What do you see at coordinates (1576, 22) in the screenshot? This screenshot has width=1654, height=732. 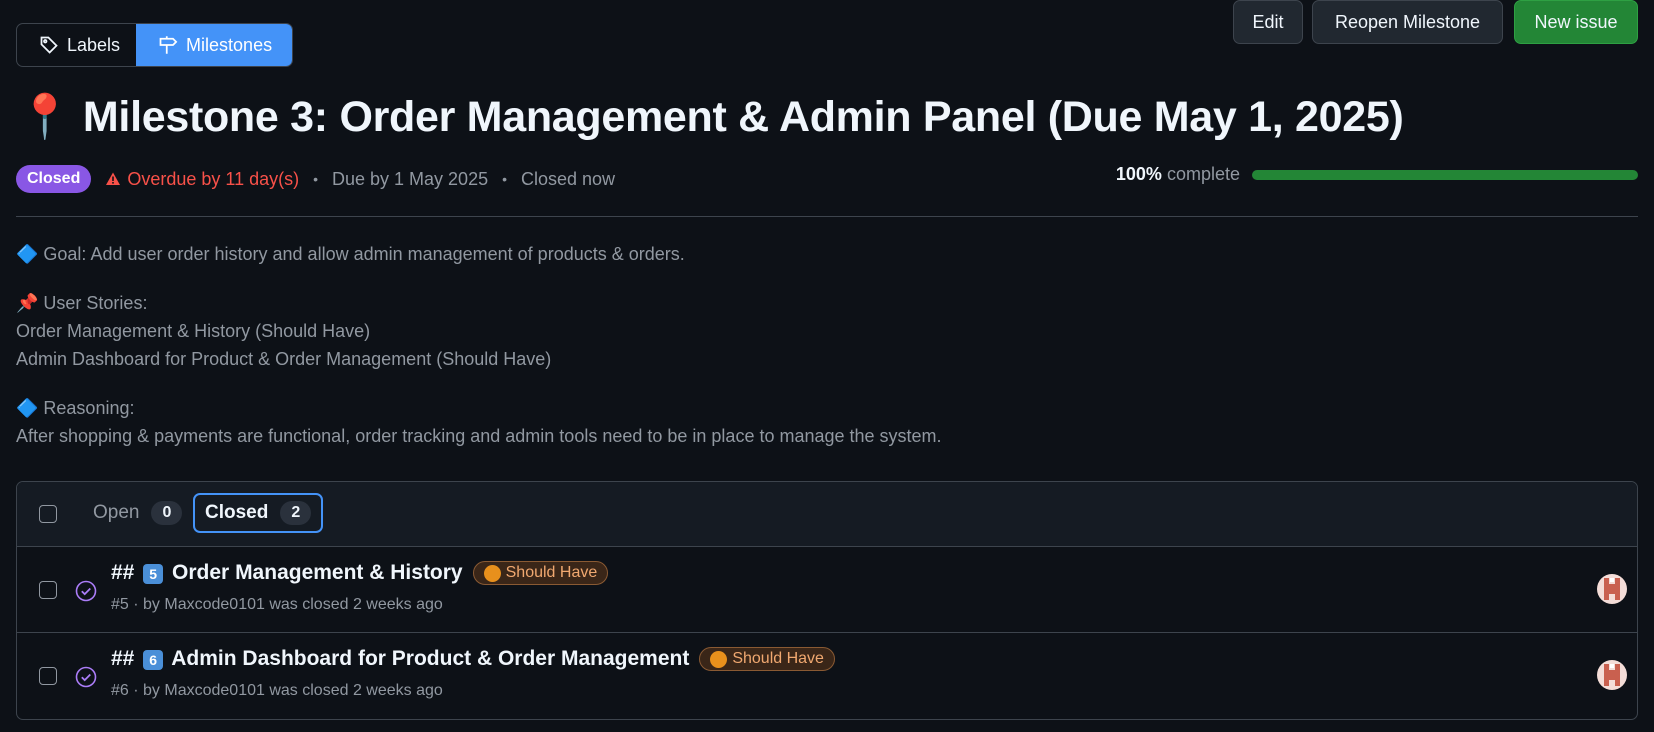 I see `new-issue-button: New issue` at bounding box center [1576, 22].